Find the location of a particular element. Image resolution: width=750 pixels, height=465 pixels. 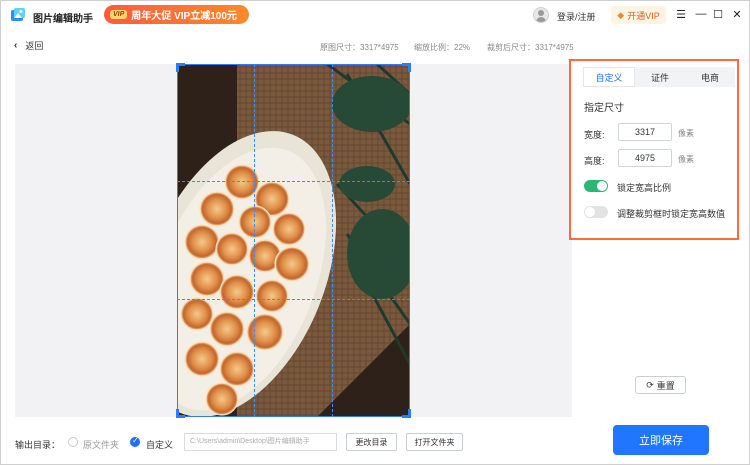

login-link: 登录/注册 is located at coordinates (576, 16).